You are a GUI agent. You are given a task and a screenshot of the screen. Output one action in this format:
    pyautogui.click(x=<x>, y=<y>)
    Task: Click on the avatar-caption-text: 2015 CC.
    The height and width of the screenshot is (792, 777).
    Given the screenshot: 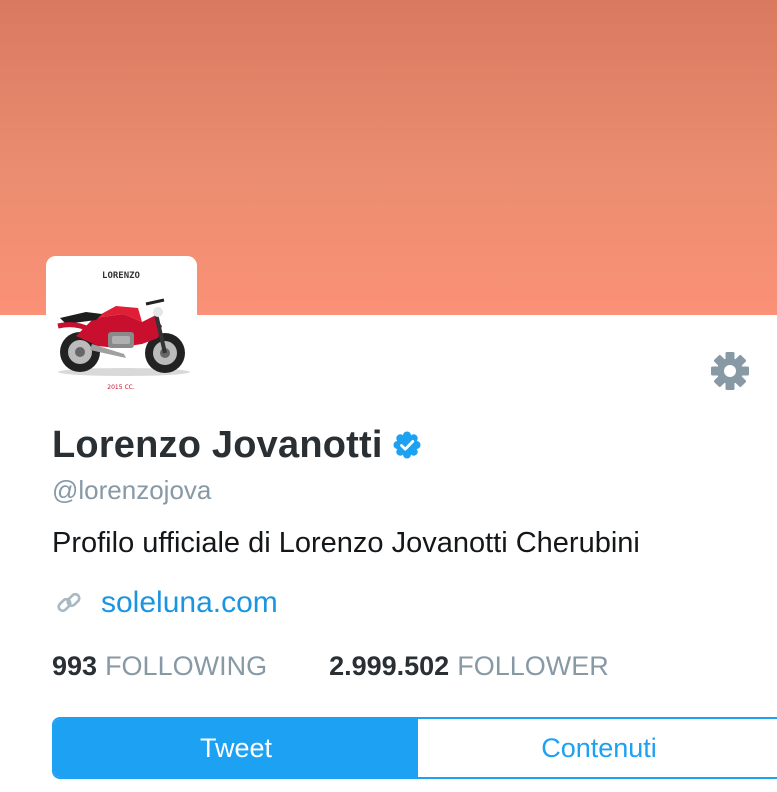 What is the action you would take?
    pyautogui.click(x=121, y=387)
    